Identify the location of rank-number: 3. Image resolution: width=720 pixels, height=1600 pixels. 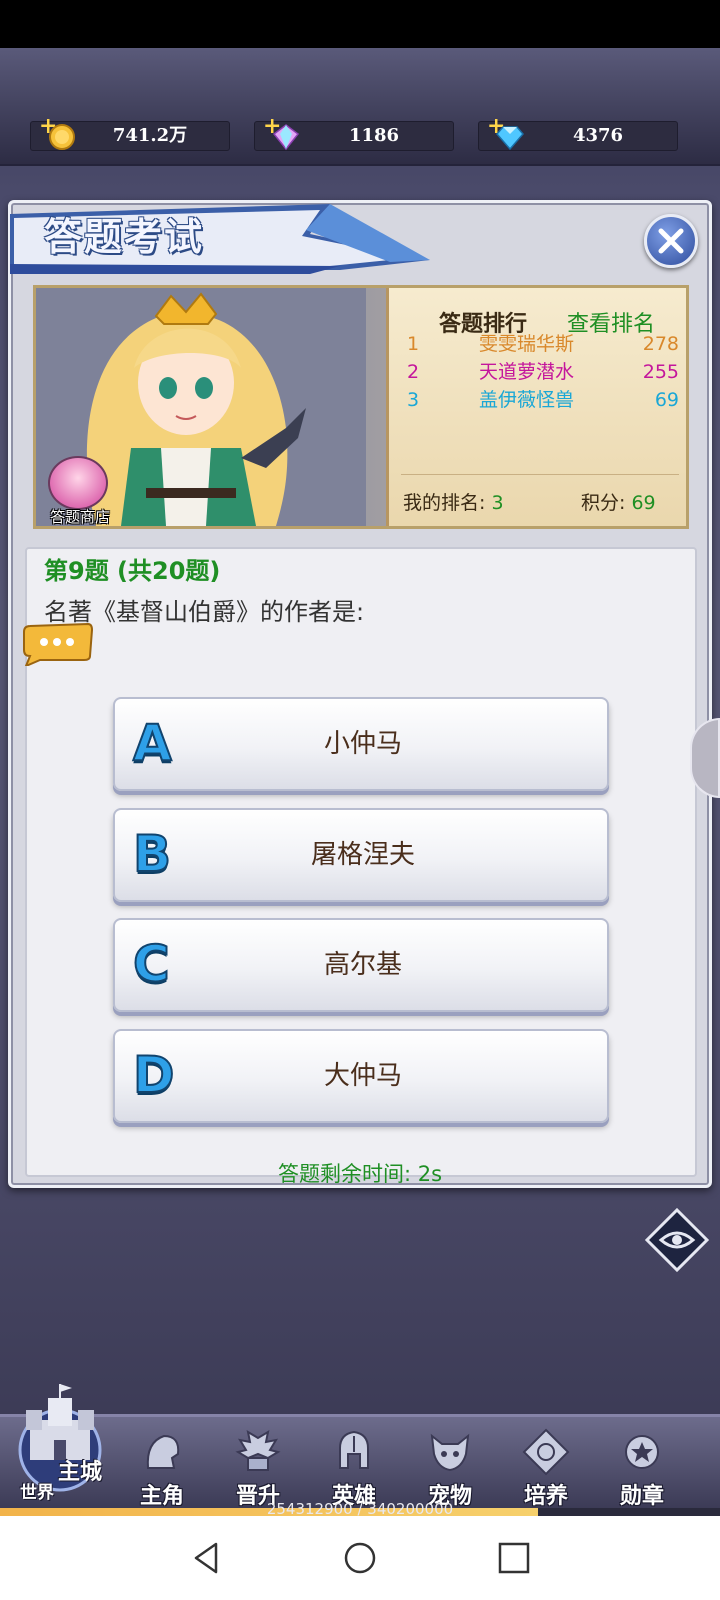
(413, 400).